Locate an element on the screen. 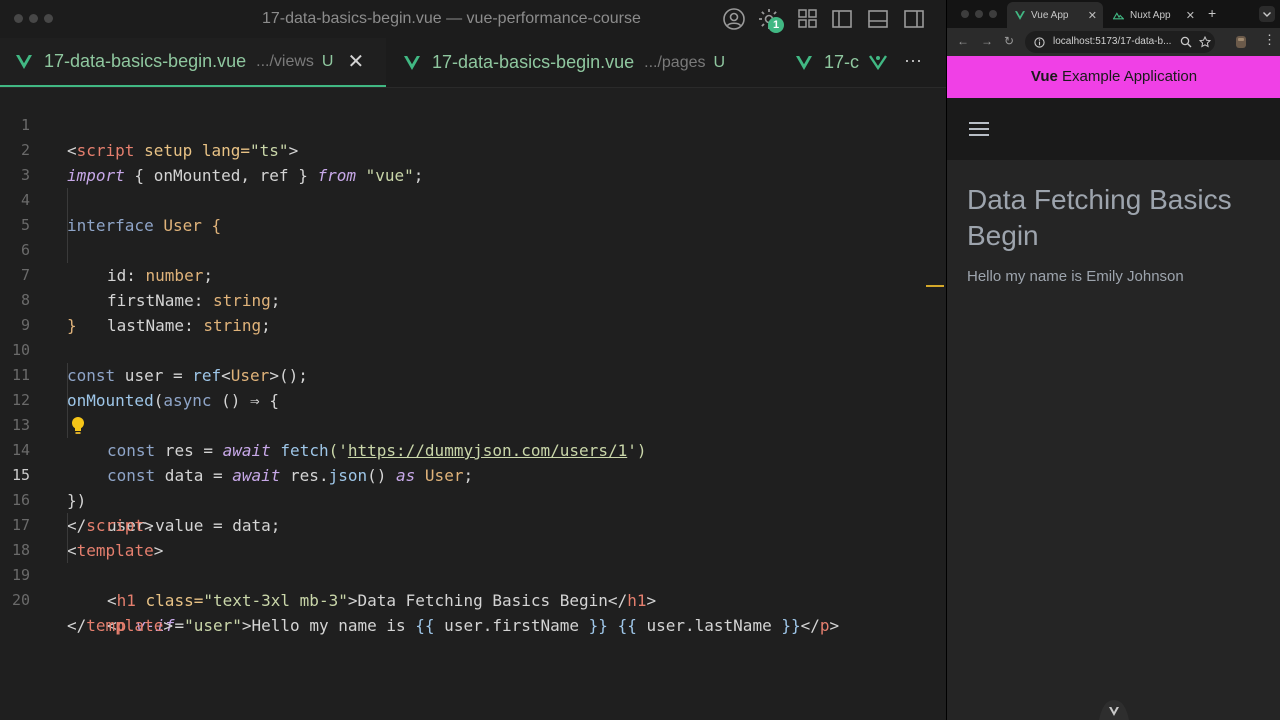  browser-tab-vue-app: Vue App ✕ is located at coordinates (1055, 15).